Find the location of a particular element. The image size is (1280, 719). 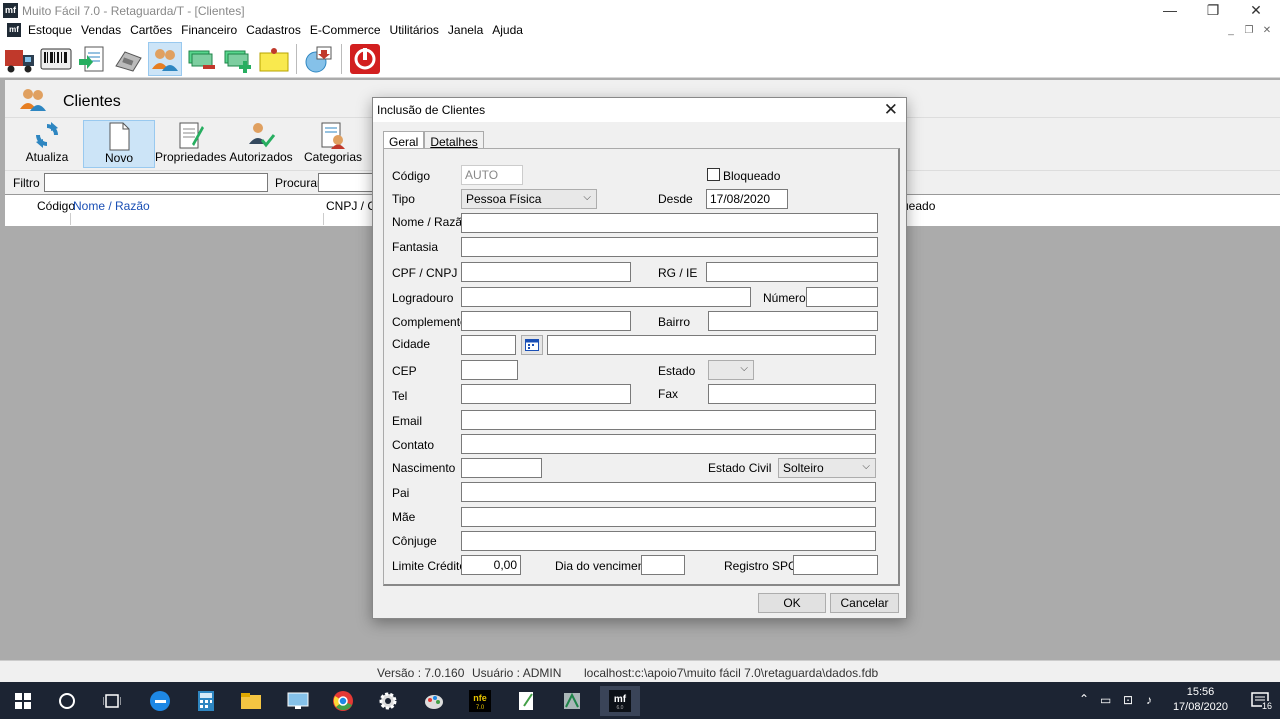

column-divider is located at coordinates (323, 219).